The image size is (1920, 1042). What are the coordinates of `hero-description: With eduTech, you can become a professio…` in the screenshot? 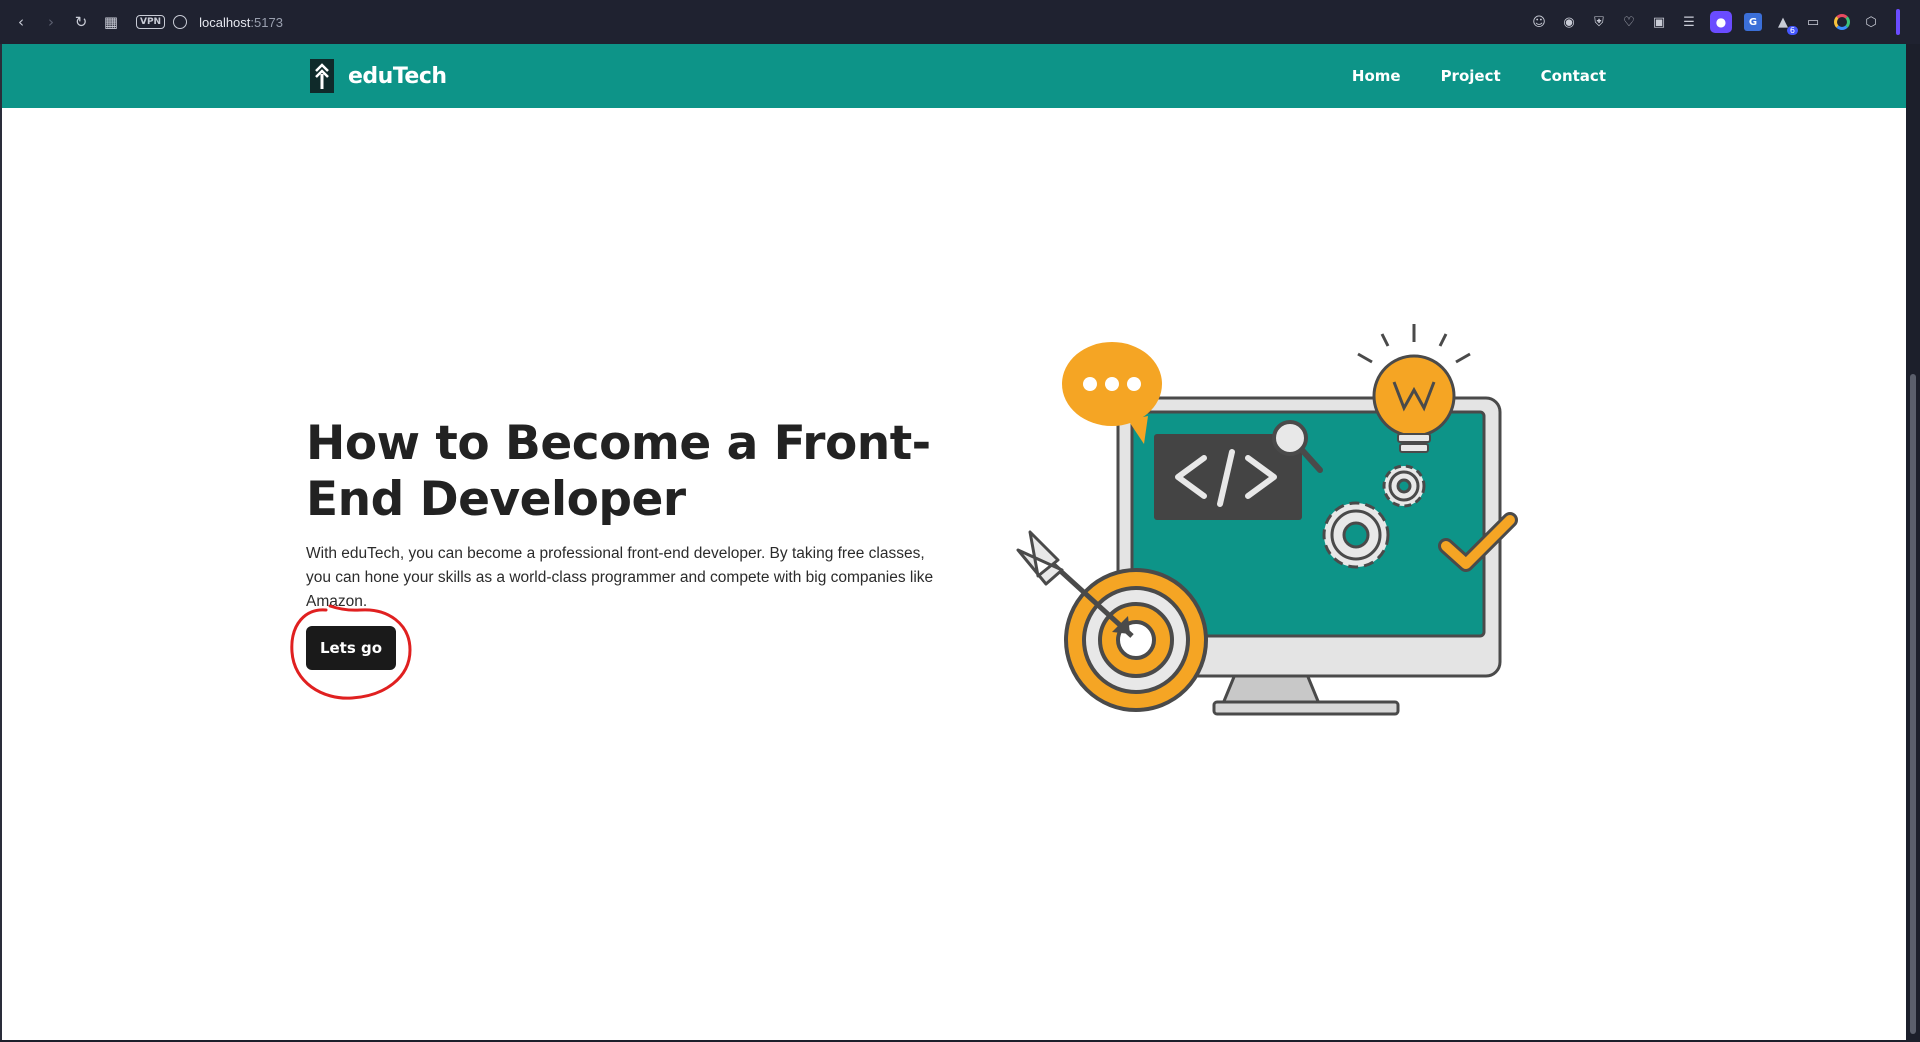 It's located at (620, 577).